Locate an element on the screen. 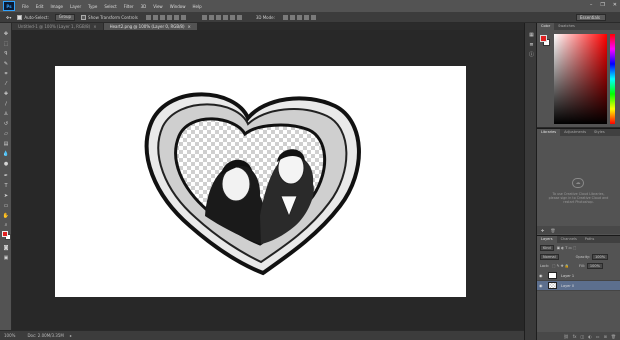 The image size is (620, 340). new-layer-icon: ⊞ is located at coordinates (605, 336).